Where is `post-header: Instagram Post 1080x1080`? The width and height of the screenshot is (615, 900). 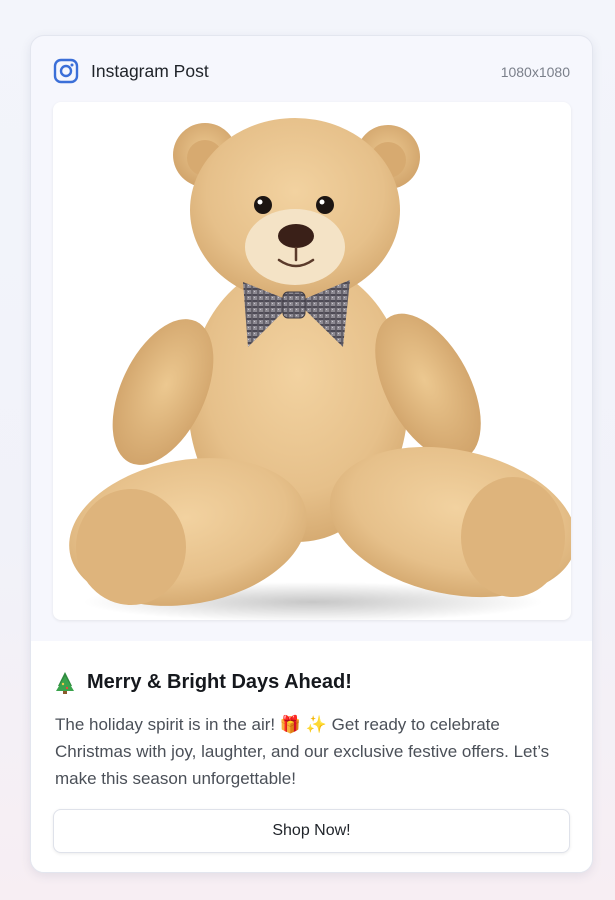 post-header: Instagram Post 1080x1080 is located at coordinates (311, 70).